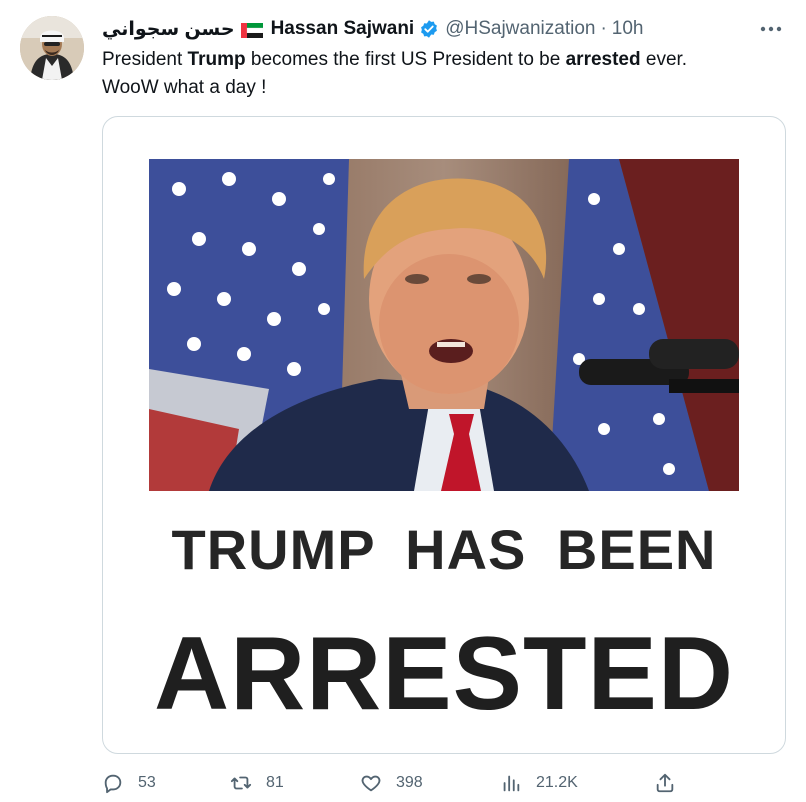 The width and height of the screenshot is (806, 802). What do you see at coordinates (129, 783) in the screenshot?
I see `reply-button: 53` at bounding box center [129, 783].